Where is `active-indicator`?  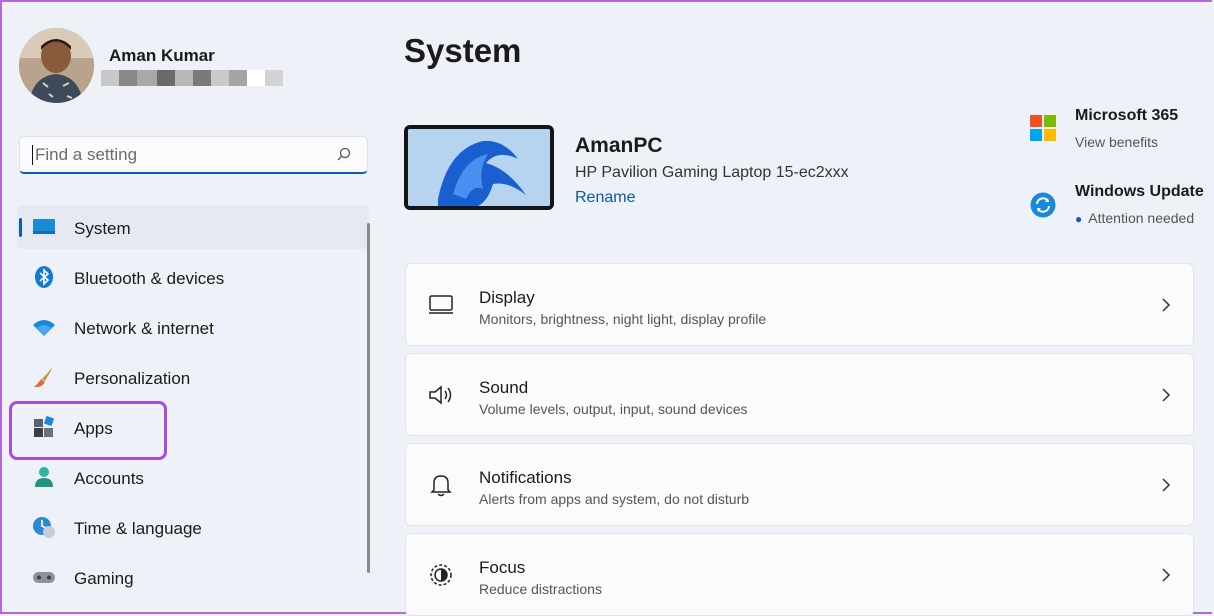
active-indicator is located at coordinates (20, 227).